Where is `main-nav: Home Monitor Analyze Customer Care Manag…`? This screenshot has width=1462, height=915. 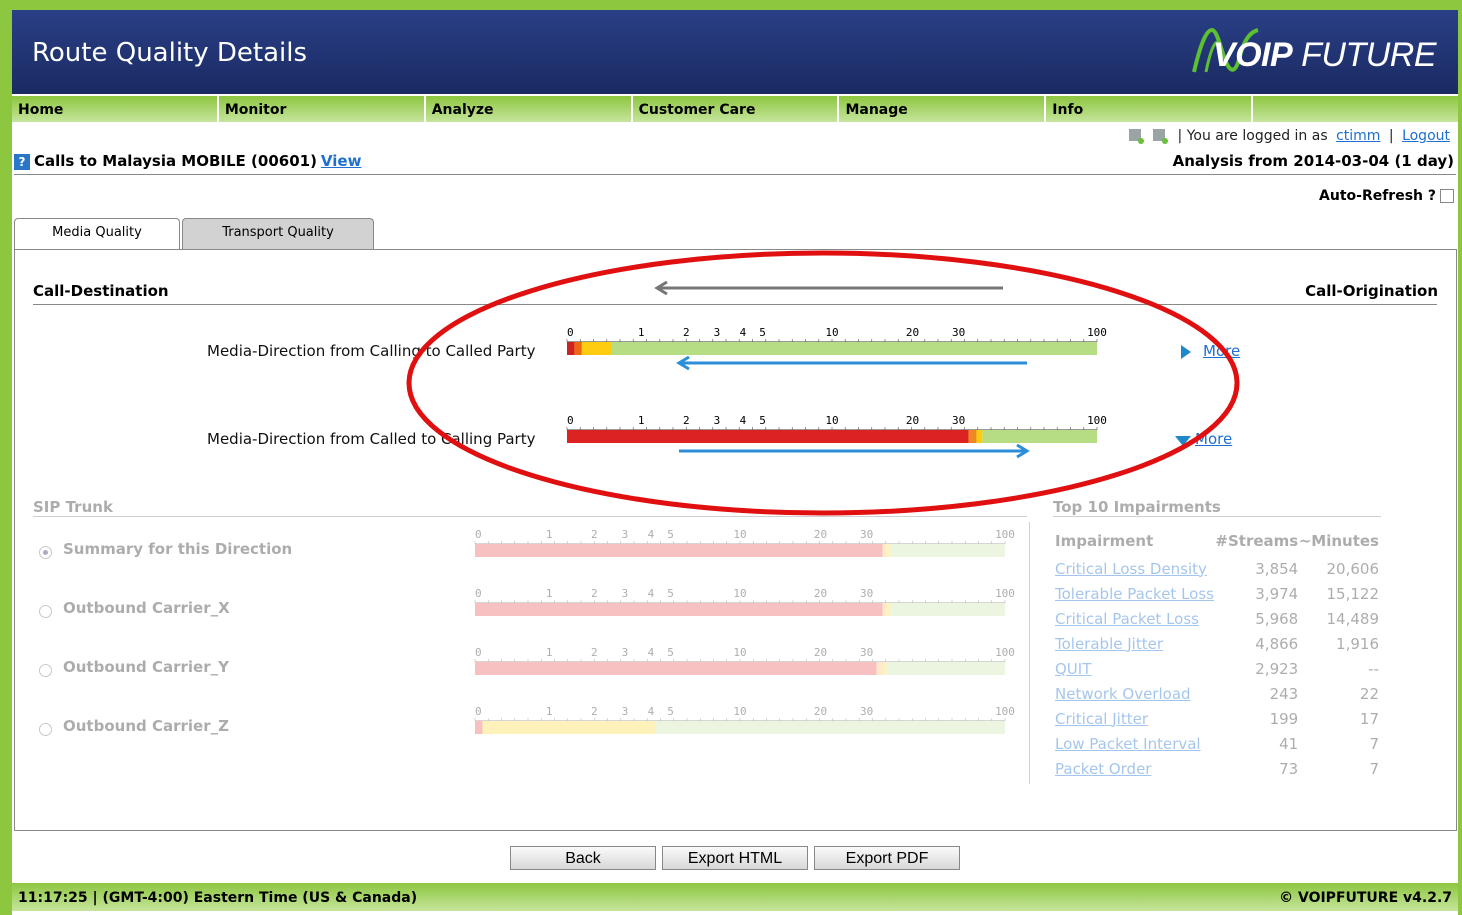
main-nav: Home Monitor Analyze Customer Care Manag… is located at coordinates (735, 109).